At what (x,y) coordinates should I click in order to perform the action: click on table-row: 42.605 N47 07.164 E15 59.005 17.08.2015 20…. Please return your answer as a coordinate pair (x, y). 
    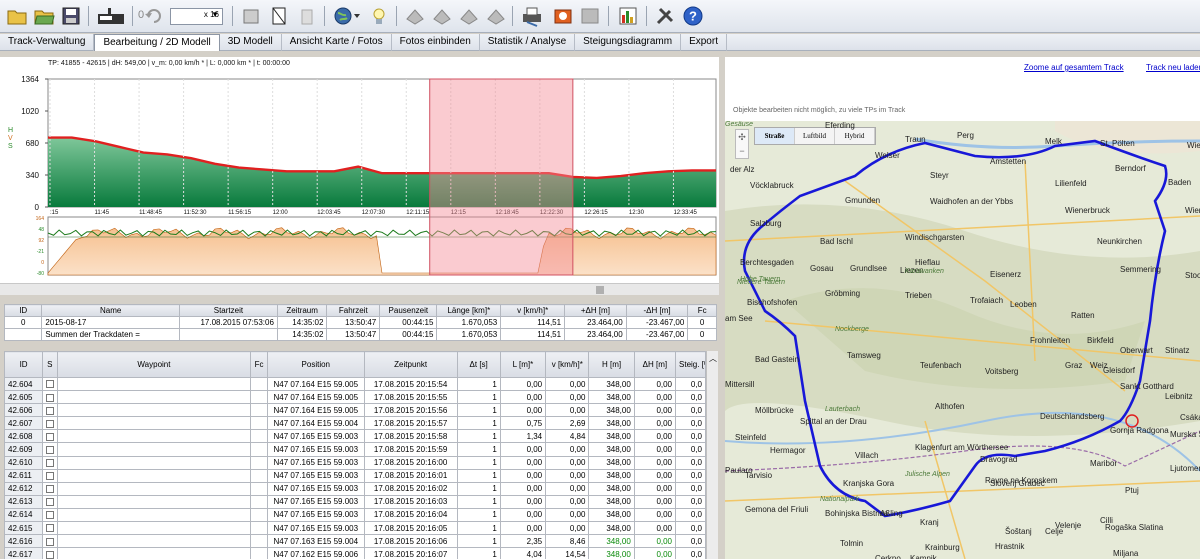
    Looking at the image, I should click on (355, 397).